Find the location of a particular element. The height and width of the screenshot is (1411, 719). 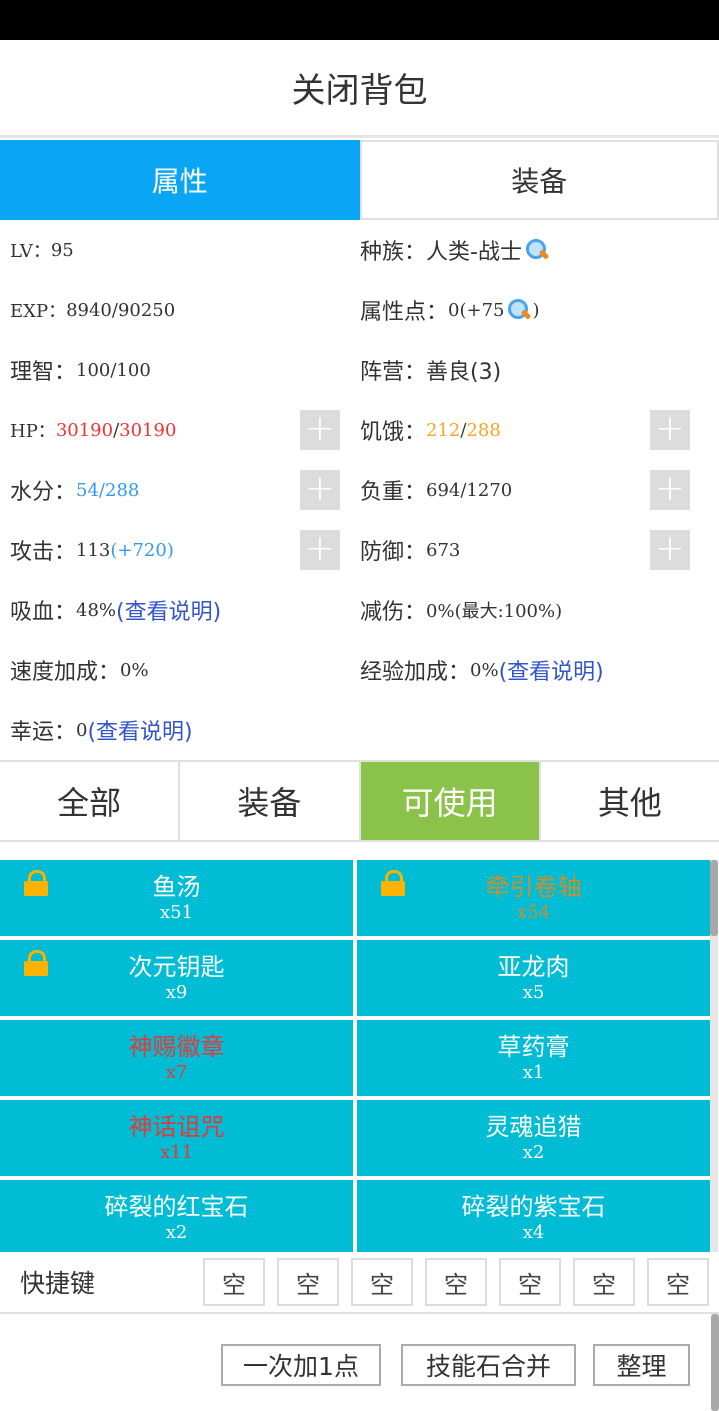

item-quantity: x7 is located at coordinates (176, 1072).